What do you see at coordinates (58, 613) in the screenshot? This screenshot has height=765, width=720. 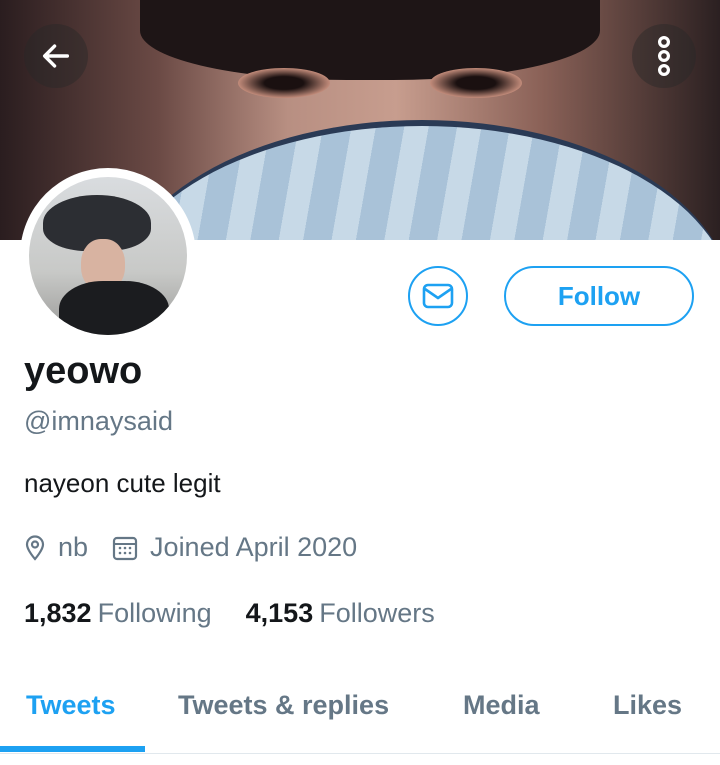 I see `following-count: 1,832` at bounding box center [58, 613].